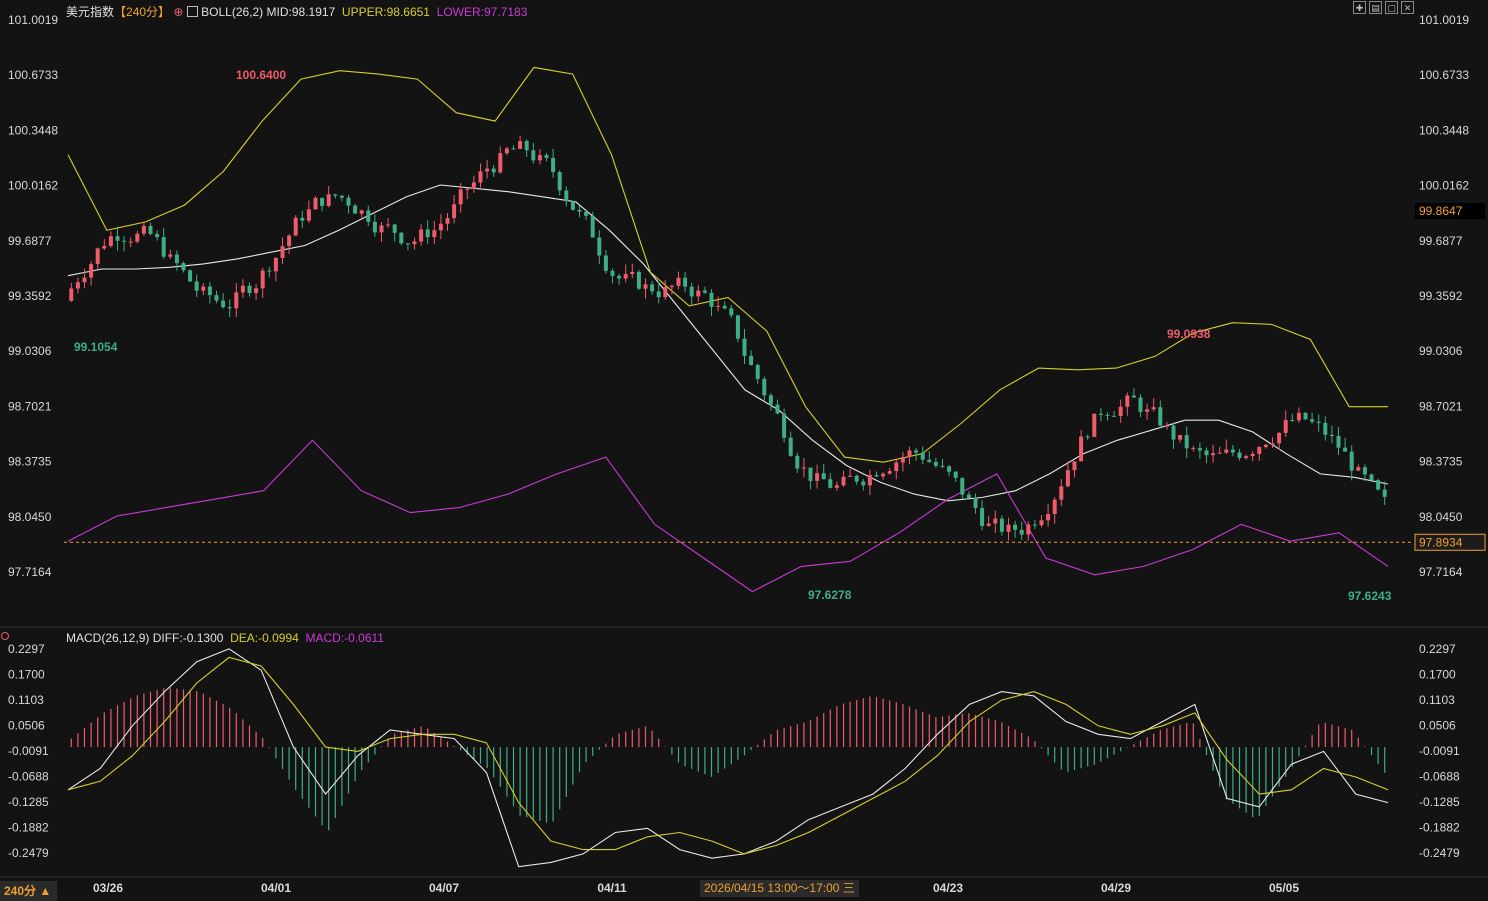 The height and width of the screenshot is (901, 1488). What do you see at coordinates (1437, 649) in the screenshot?
I see `macd-tick-label-right: 0.2297` at bounding box center [1437, 649].